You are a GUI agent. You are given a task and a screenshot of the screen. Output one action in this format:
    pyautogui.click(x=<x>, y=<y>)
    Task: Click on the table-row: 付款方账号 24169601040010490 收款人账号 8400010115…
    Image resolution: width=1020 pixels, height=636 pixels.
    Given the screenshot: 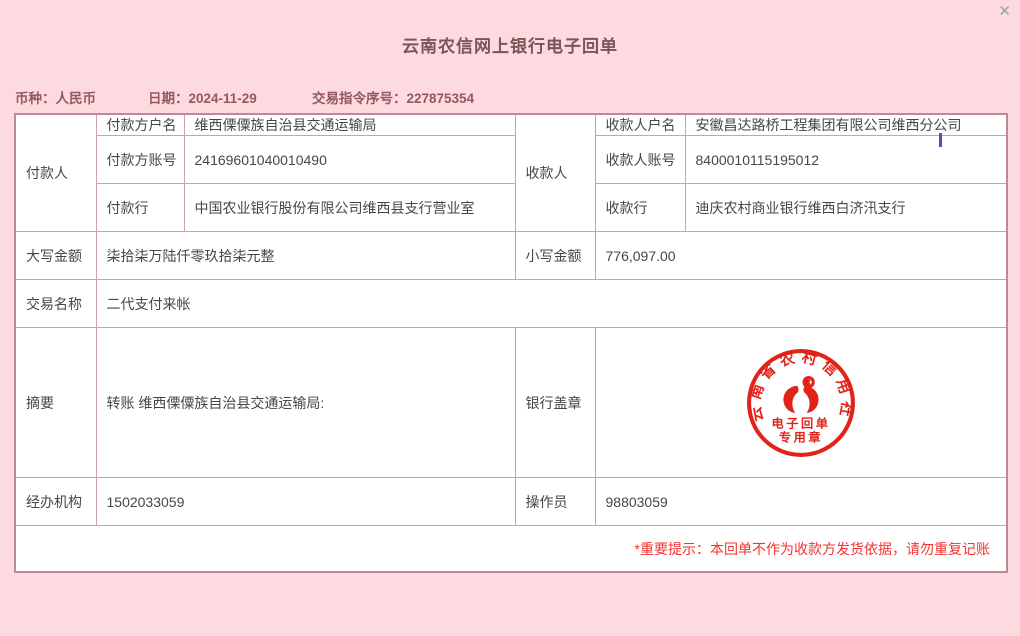 What is the action you would take?
    pyautogui.click(x=511, y=159)
    